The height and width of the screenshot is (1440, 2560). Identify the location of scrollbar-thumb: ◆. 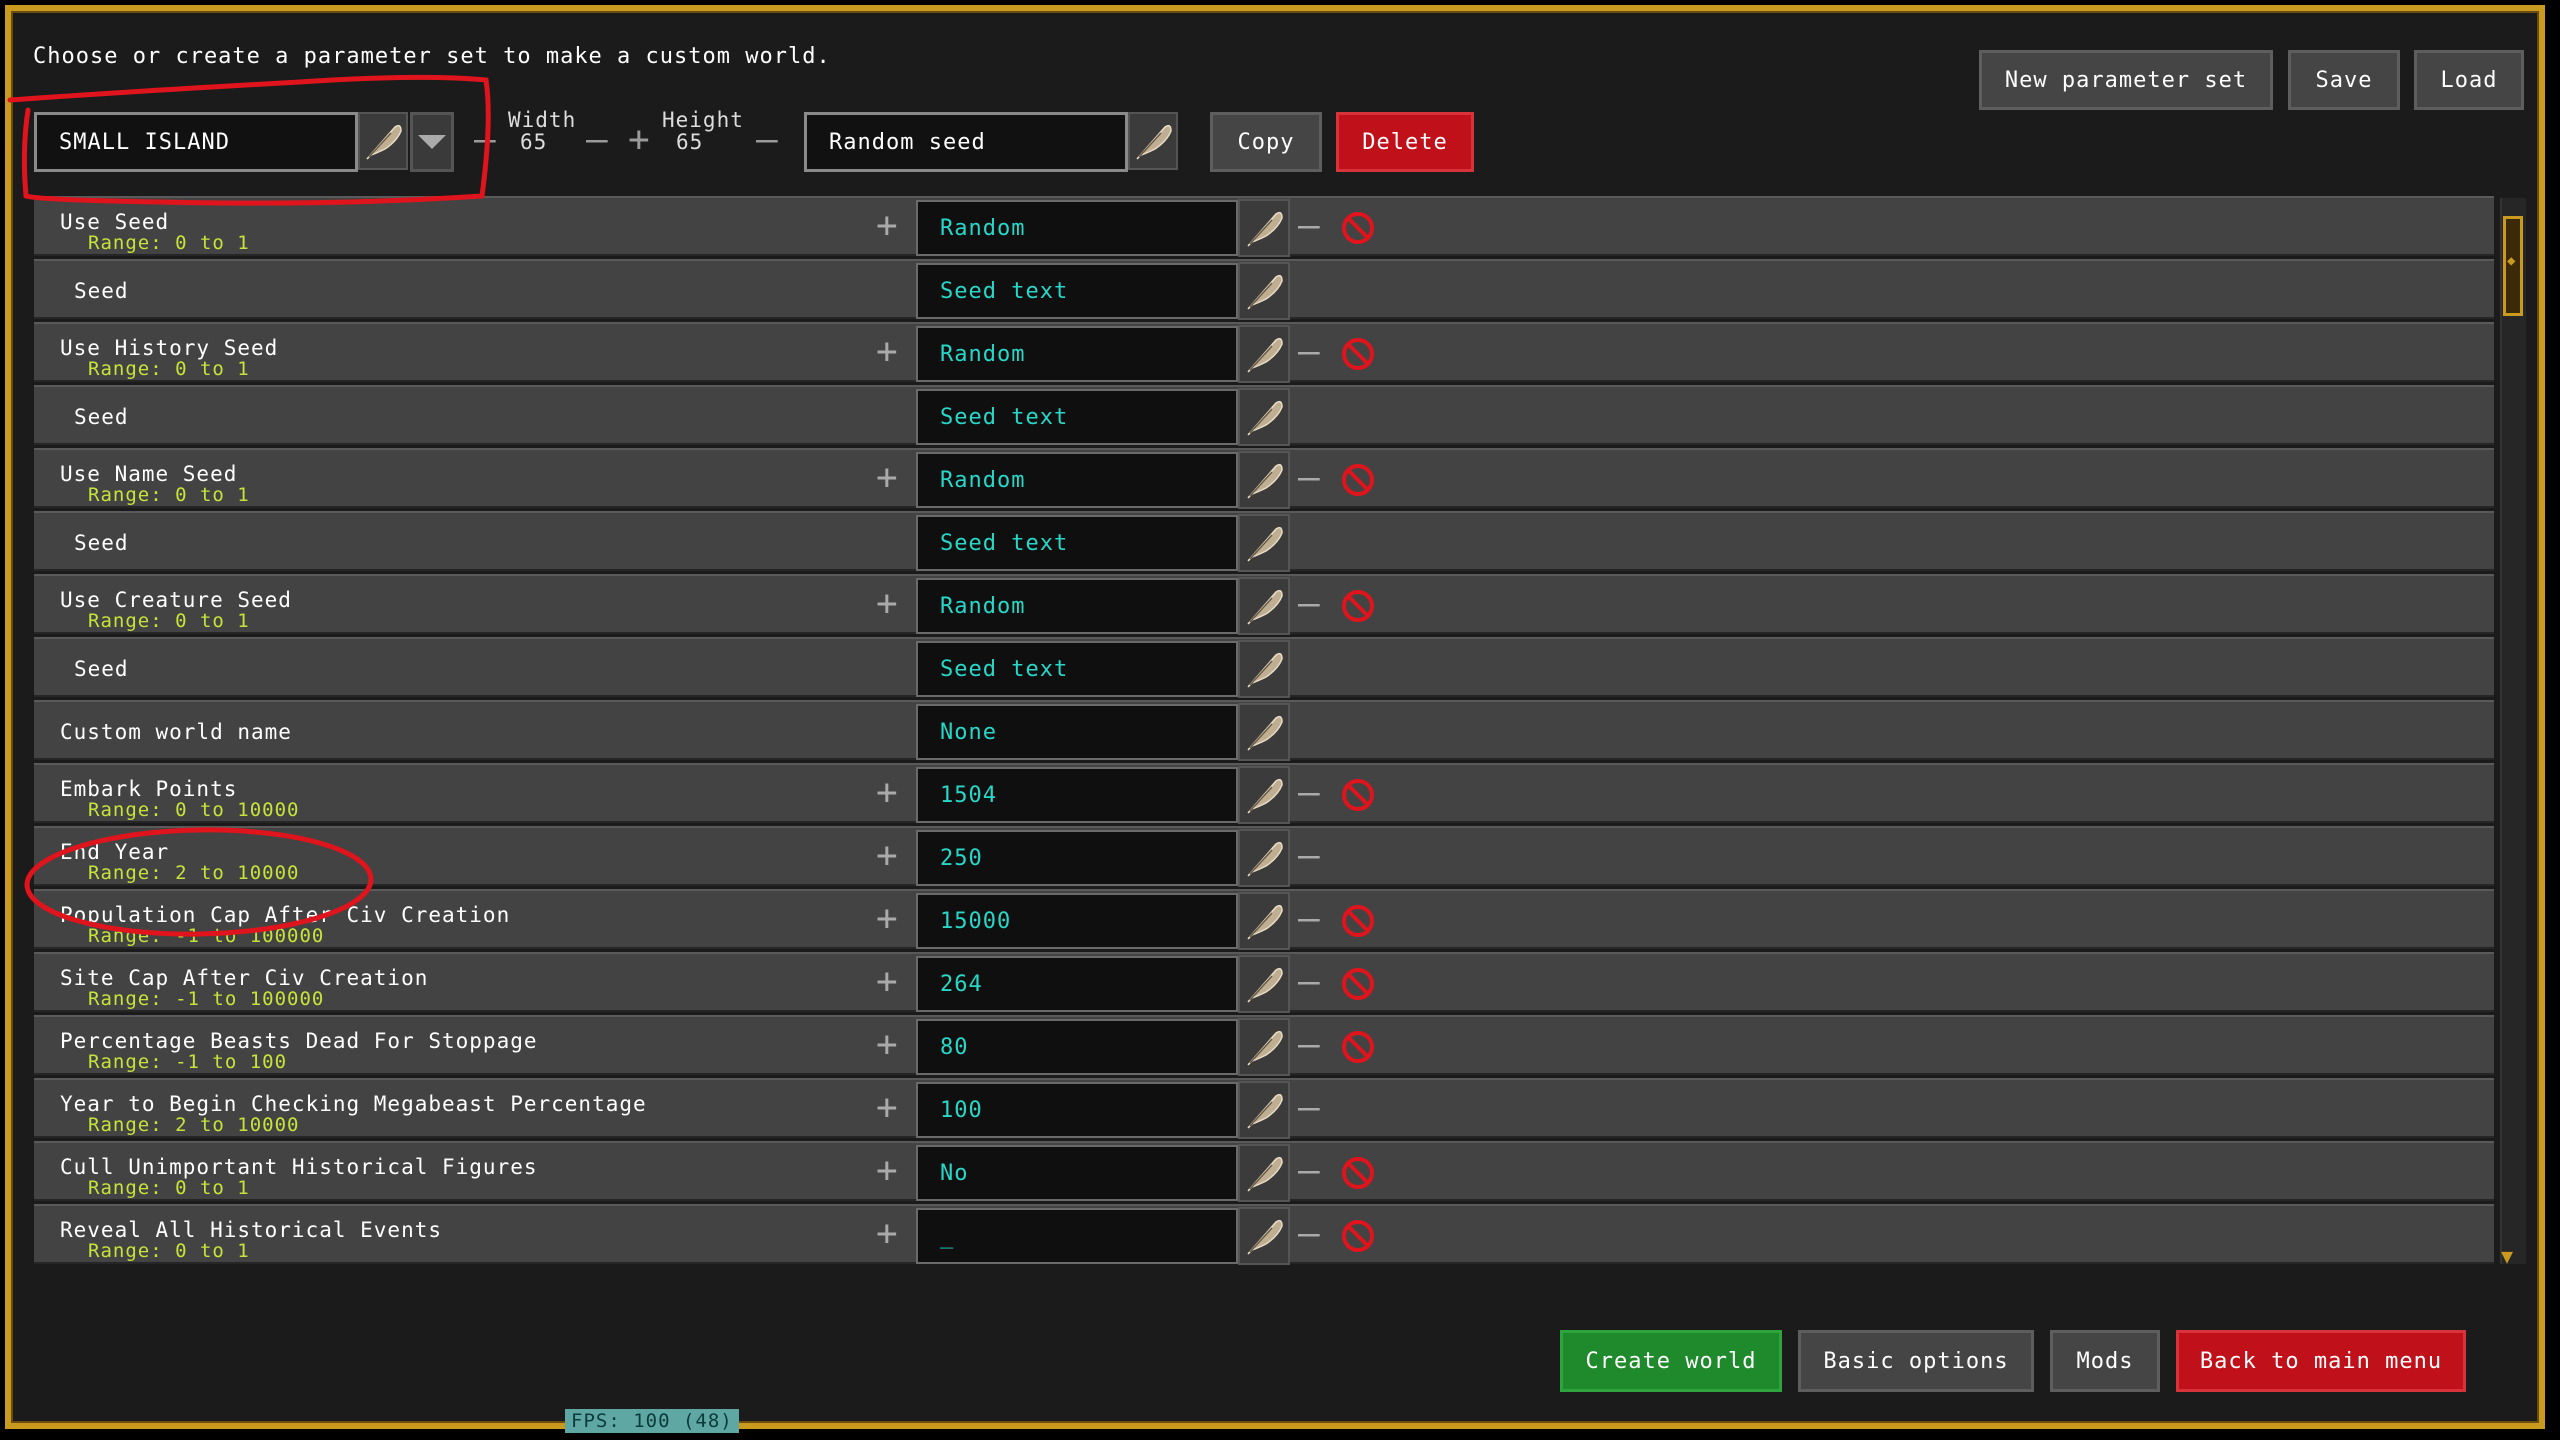
(2513, 266).